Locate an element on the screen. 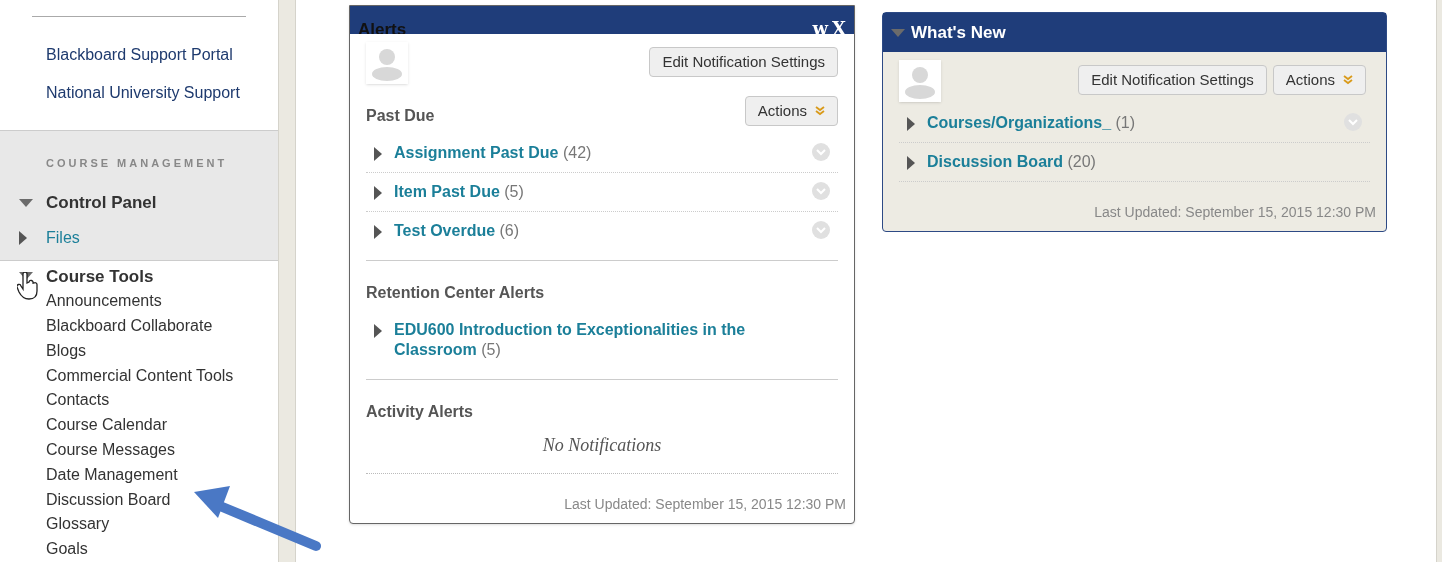 Image resolution: width=1448 pixels, height=562 pixels. tool-link: Goals is located at coordinates (162, 549).